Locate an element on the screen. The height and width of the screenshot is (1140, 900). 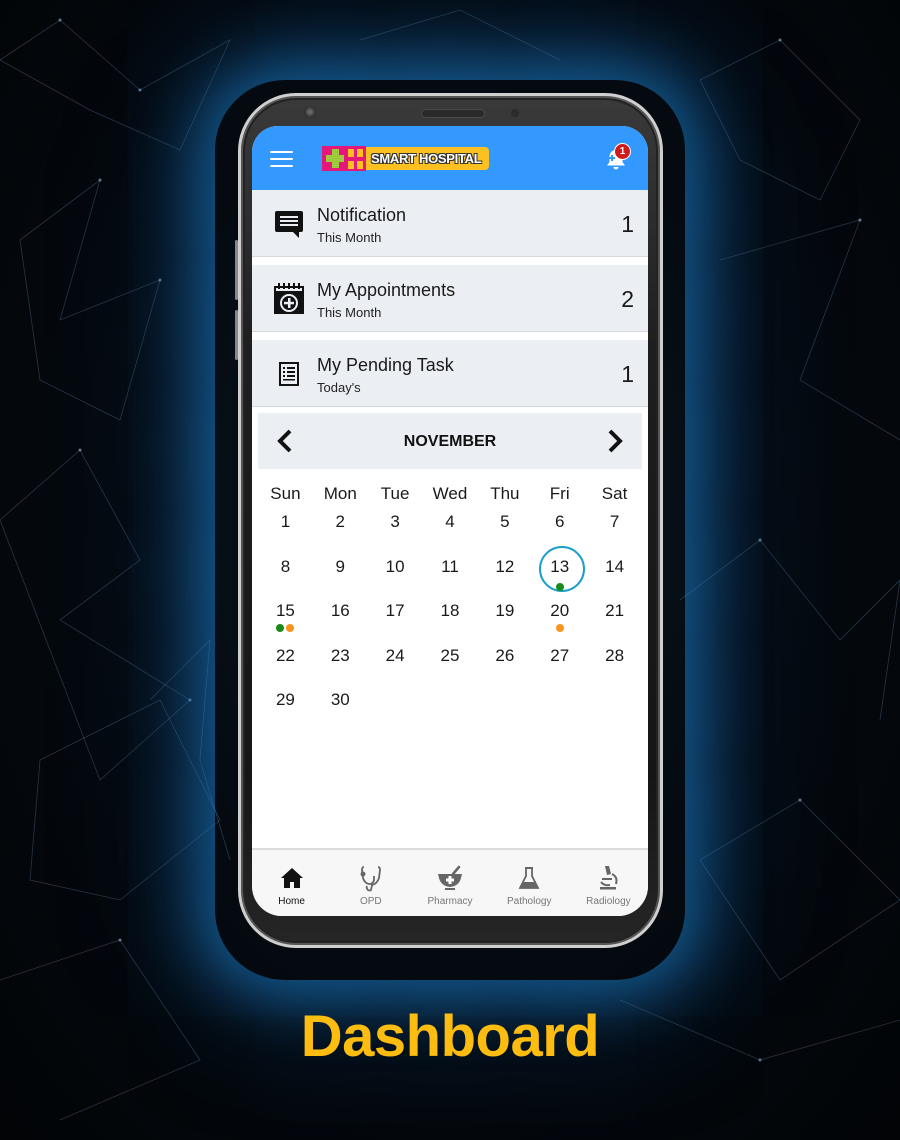
day-number: 30 is located at coordinates (340, 699).